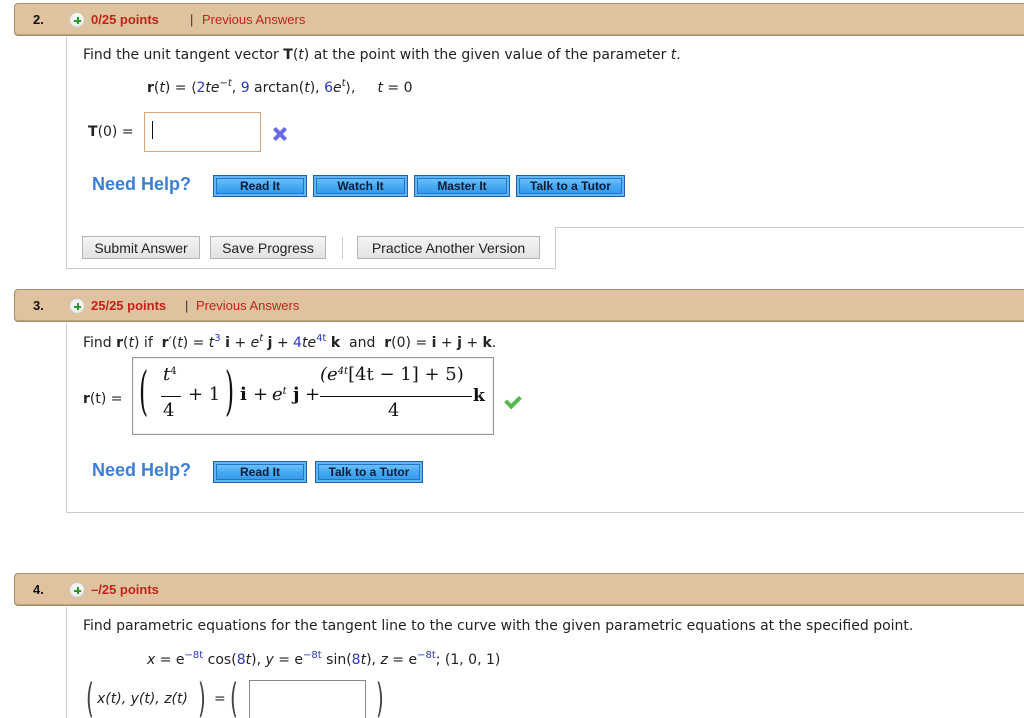 Image resolution: width=1024 pixels, height=718 pixels. I want to click on submit-answer-button: Submit Answer, so click(141, 247).